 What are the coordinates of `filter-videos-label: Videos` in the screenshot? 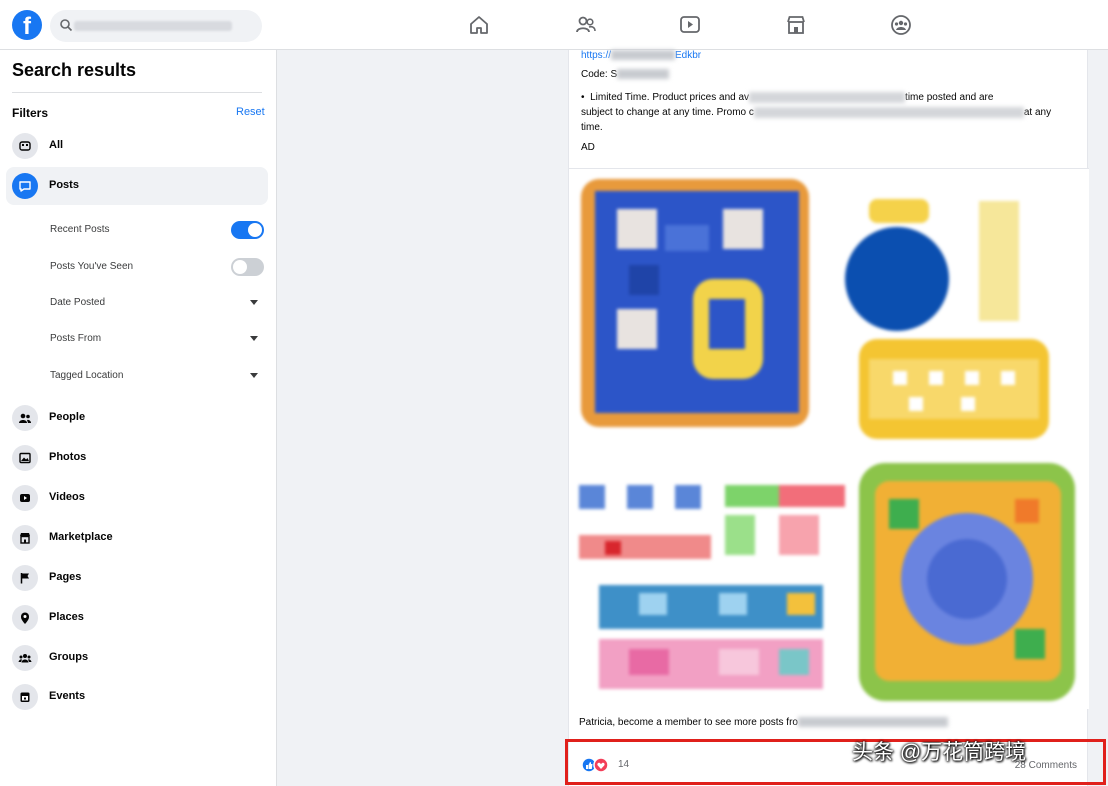 It's located at (67, 497).